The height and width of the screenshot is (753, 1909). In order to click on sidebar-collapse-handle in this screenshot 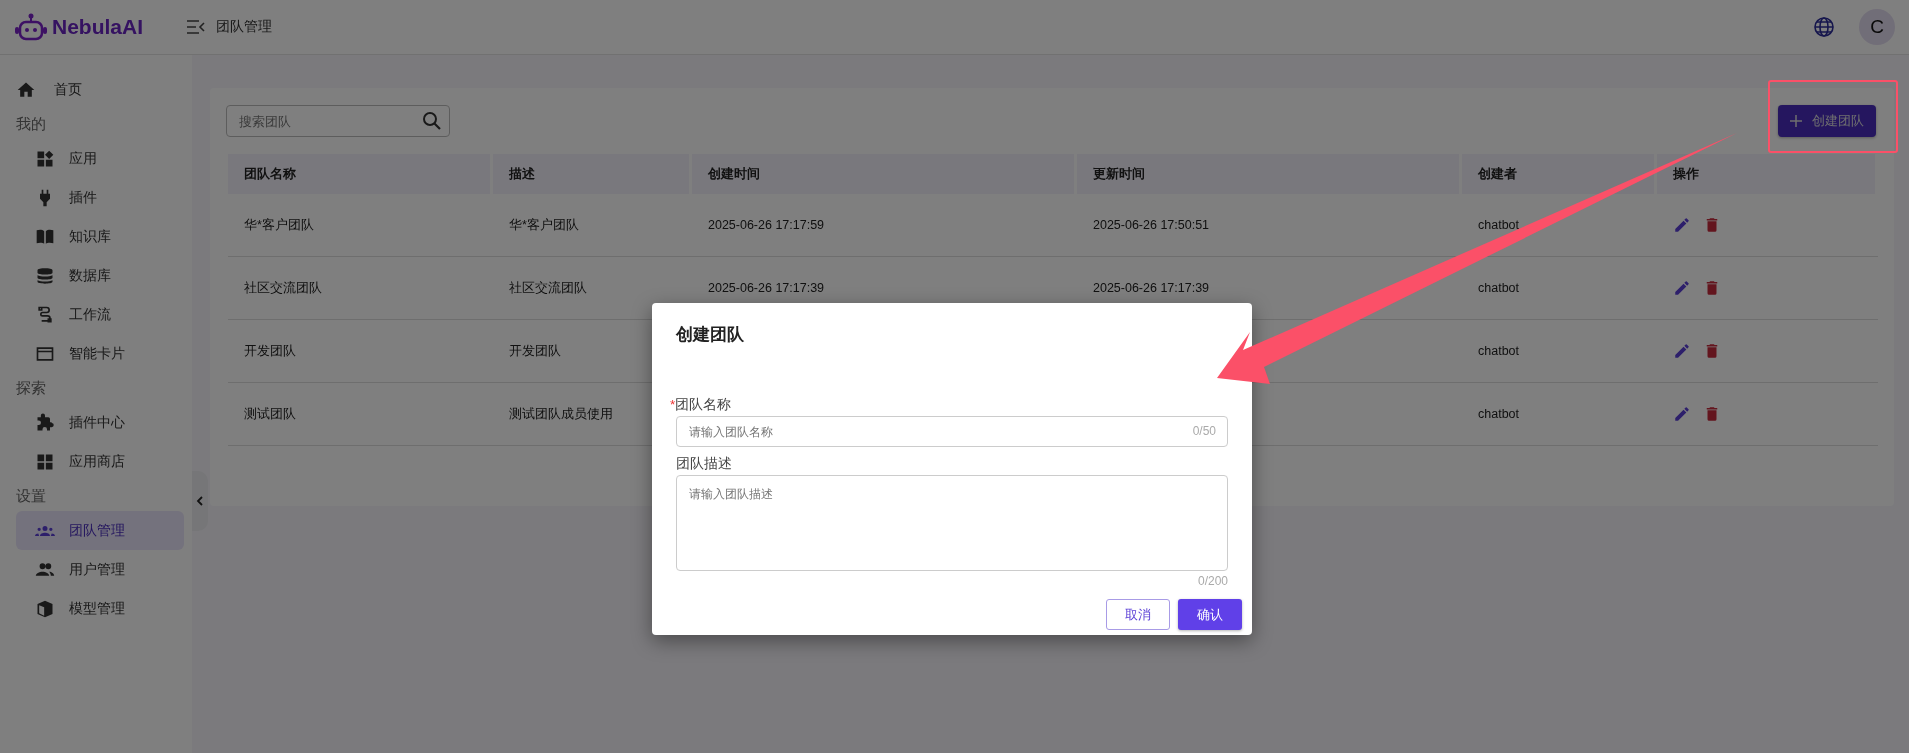, I will do `click(200, 501)`.